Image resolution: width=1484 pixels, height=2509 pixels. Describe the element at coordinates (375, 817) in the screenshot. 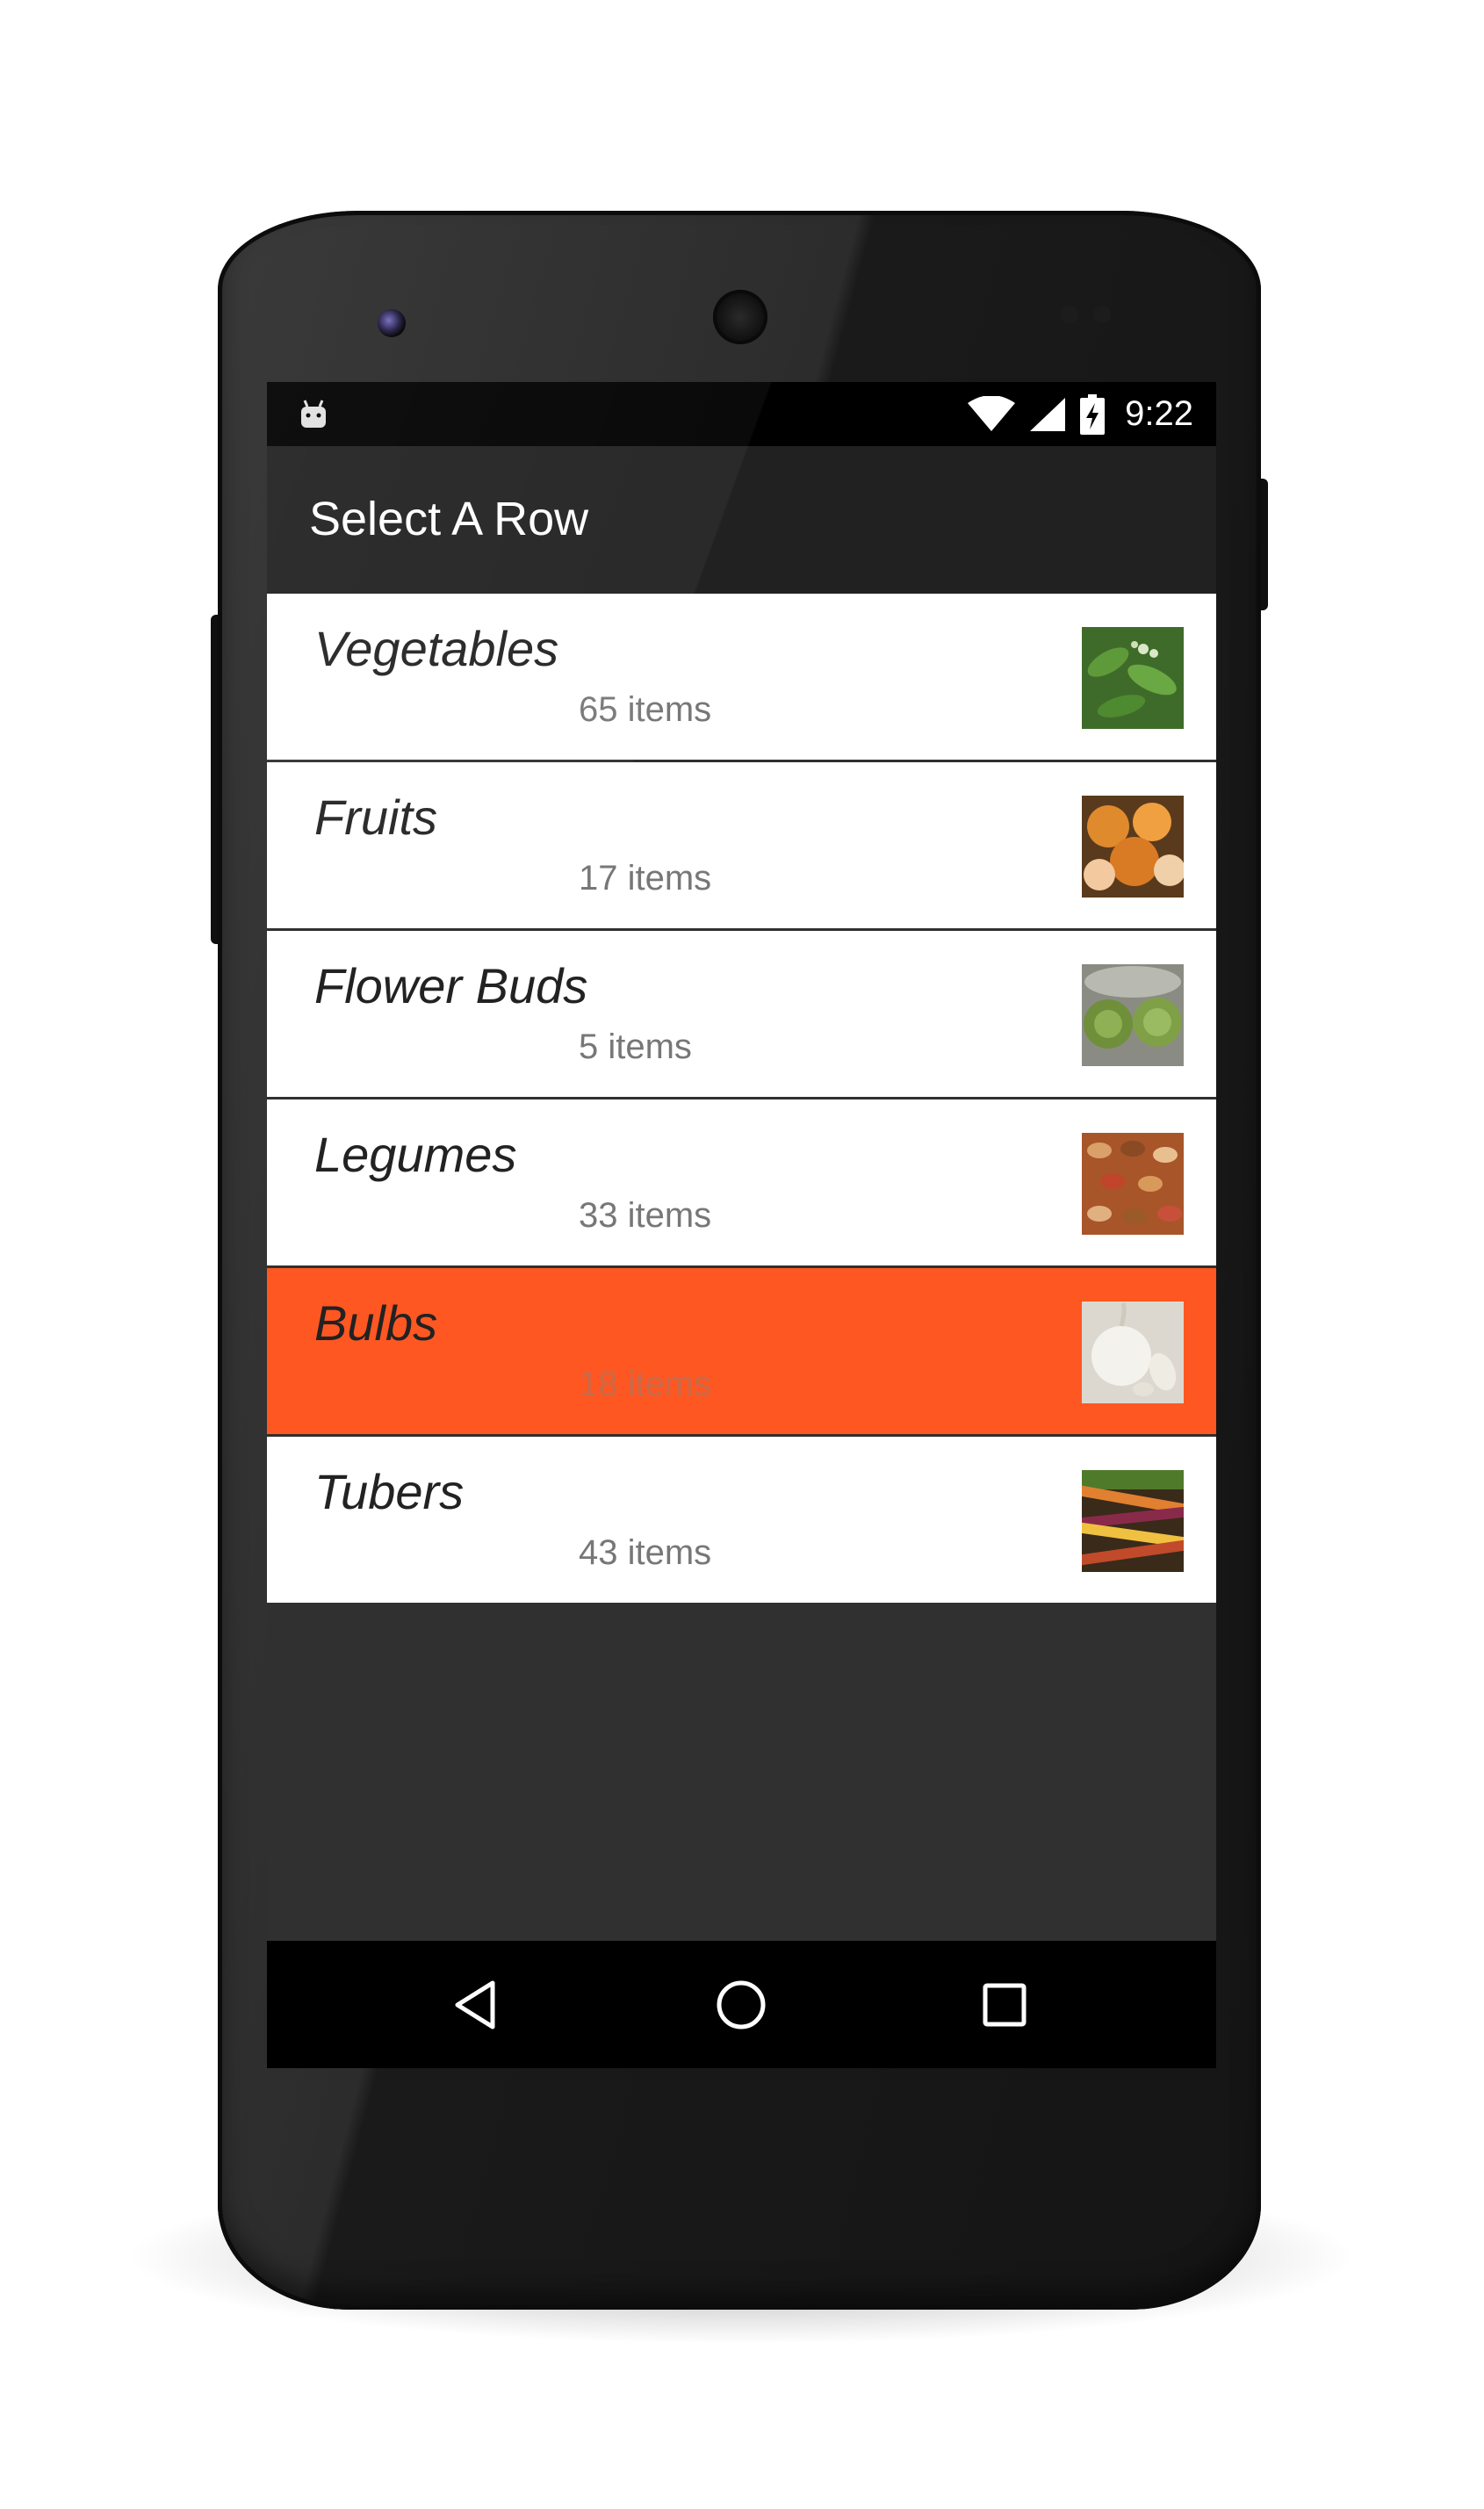

I see `list-item-title: Fruits` at that location.